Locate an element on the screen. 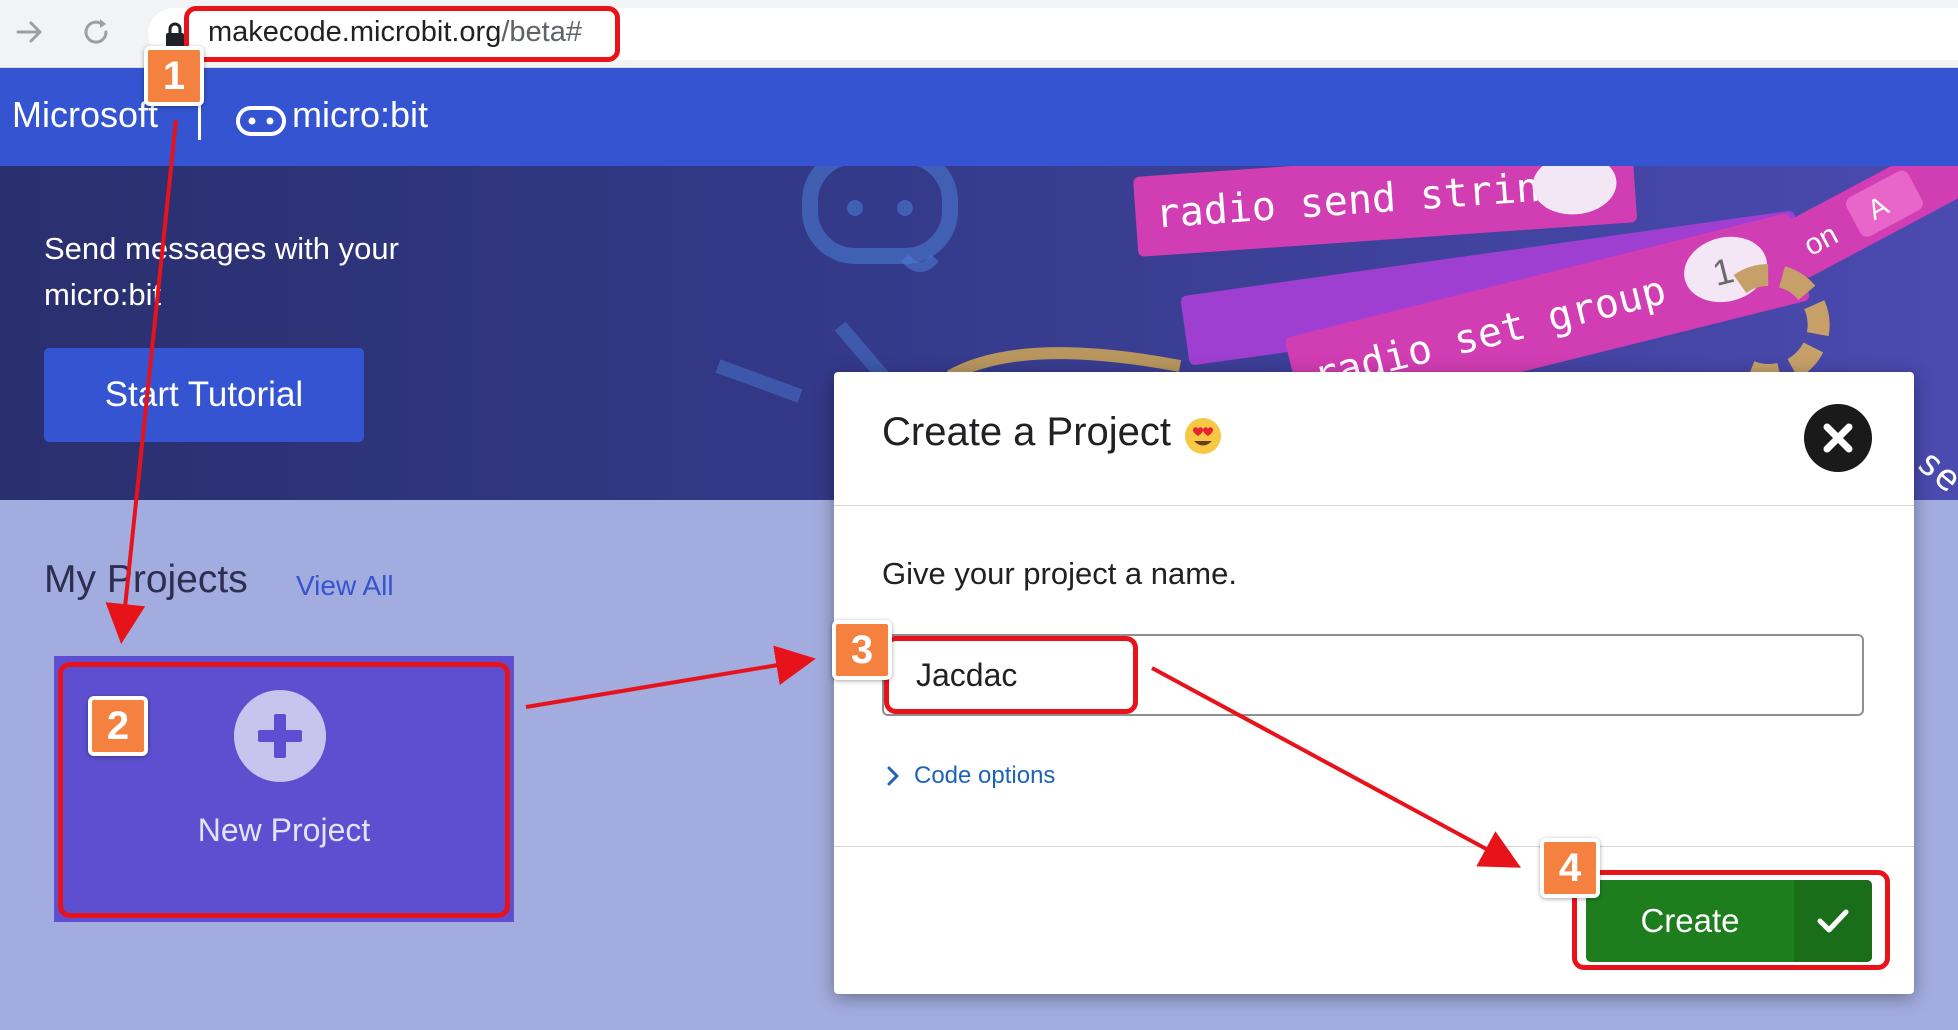  step-badge-1: 1 is located at coordinates (174, 76).